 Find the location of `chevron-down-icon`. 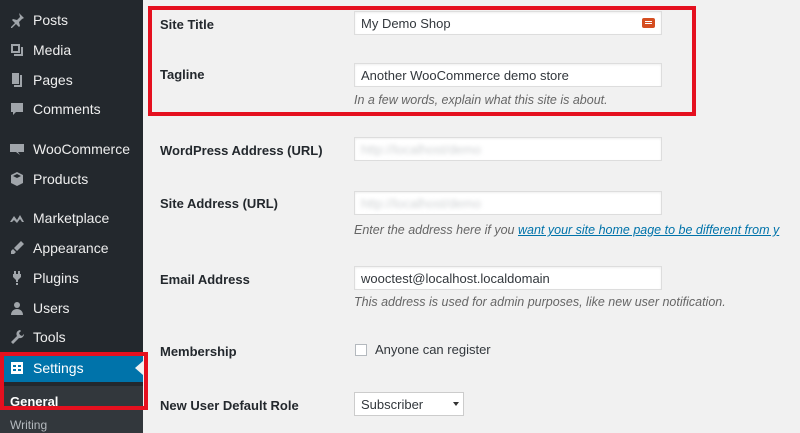

chevron-down-icon is located at coordinates (456, 404).